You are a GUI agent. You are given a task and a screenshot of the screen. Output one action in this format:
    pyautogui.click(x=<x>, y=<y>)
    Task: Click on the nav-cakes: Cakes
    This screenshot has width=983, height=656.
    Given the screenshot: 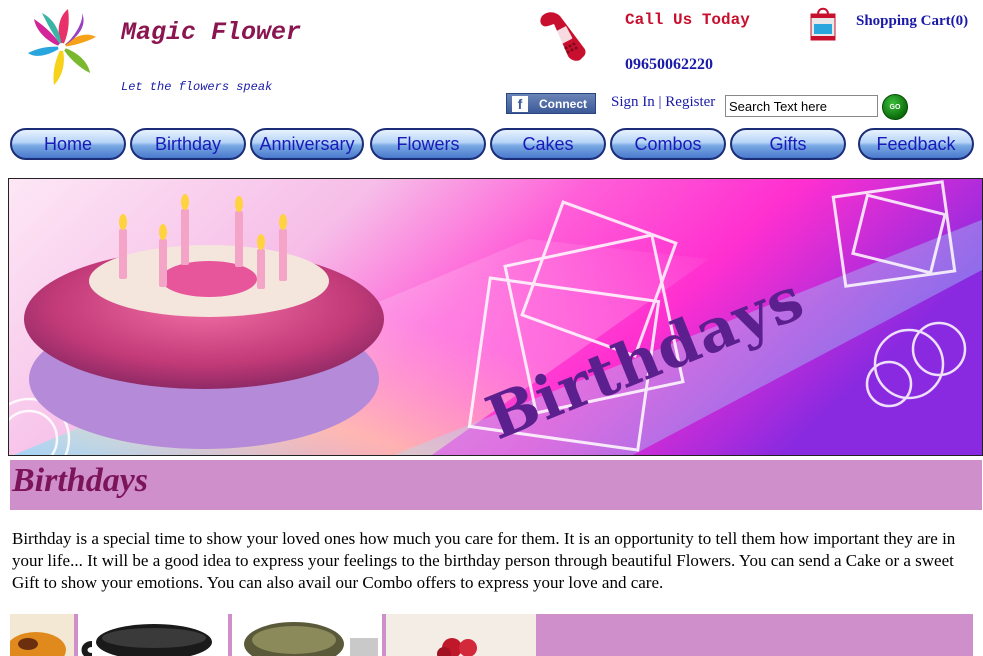 What is the action you would take?
    pyautogui.click(x=548, y=144)
    